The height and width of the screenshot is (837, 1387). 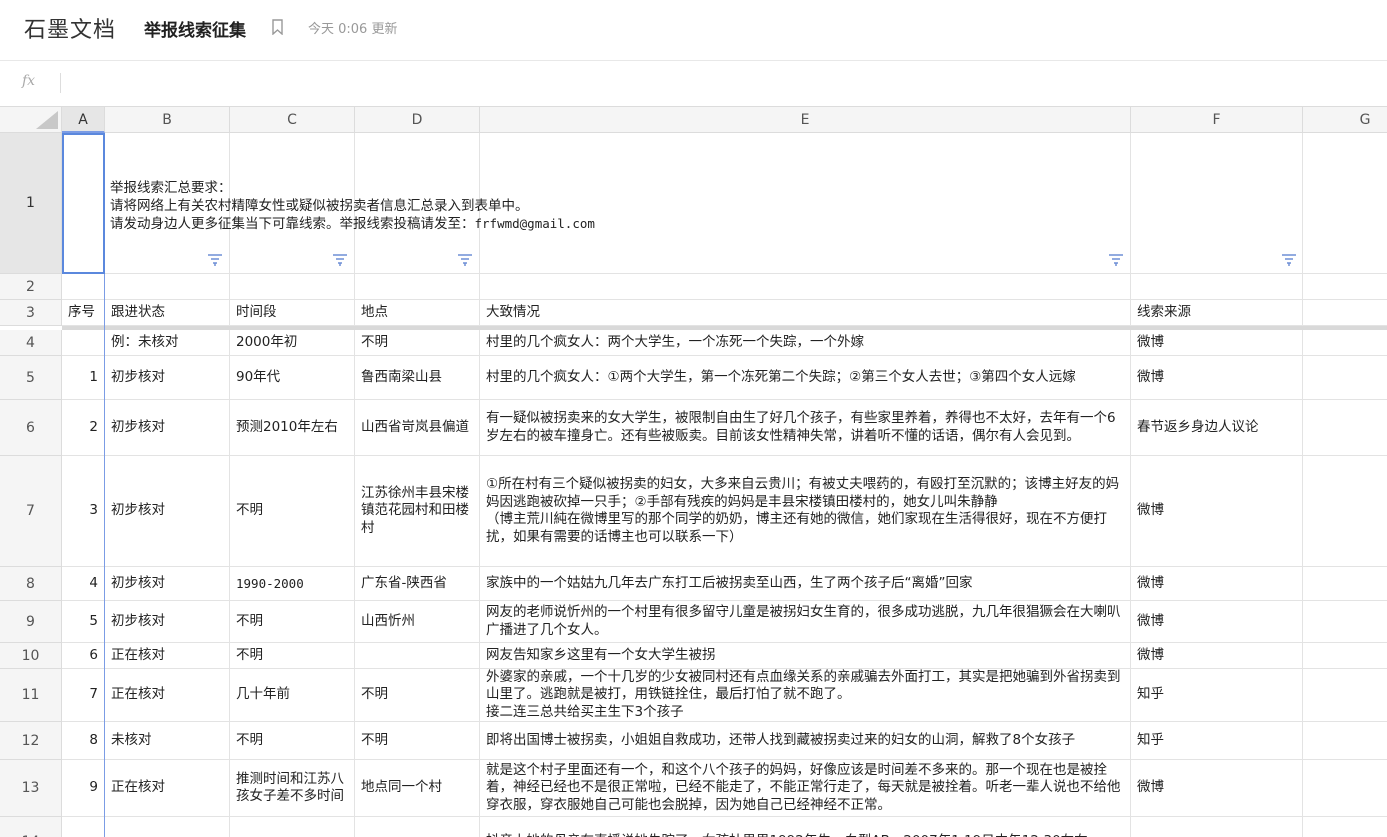 What do you see at coordinates (31, 656) in the screenshot?
I see `row-header: 10` at bounding box center [31, 656].